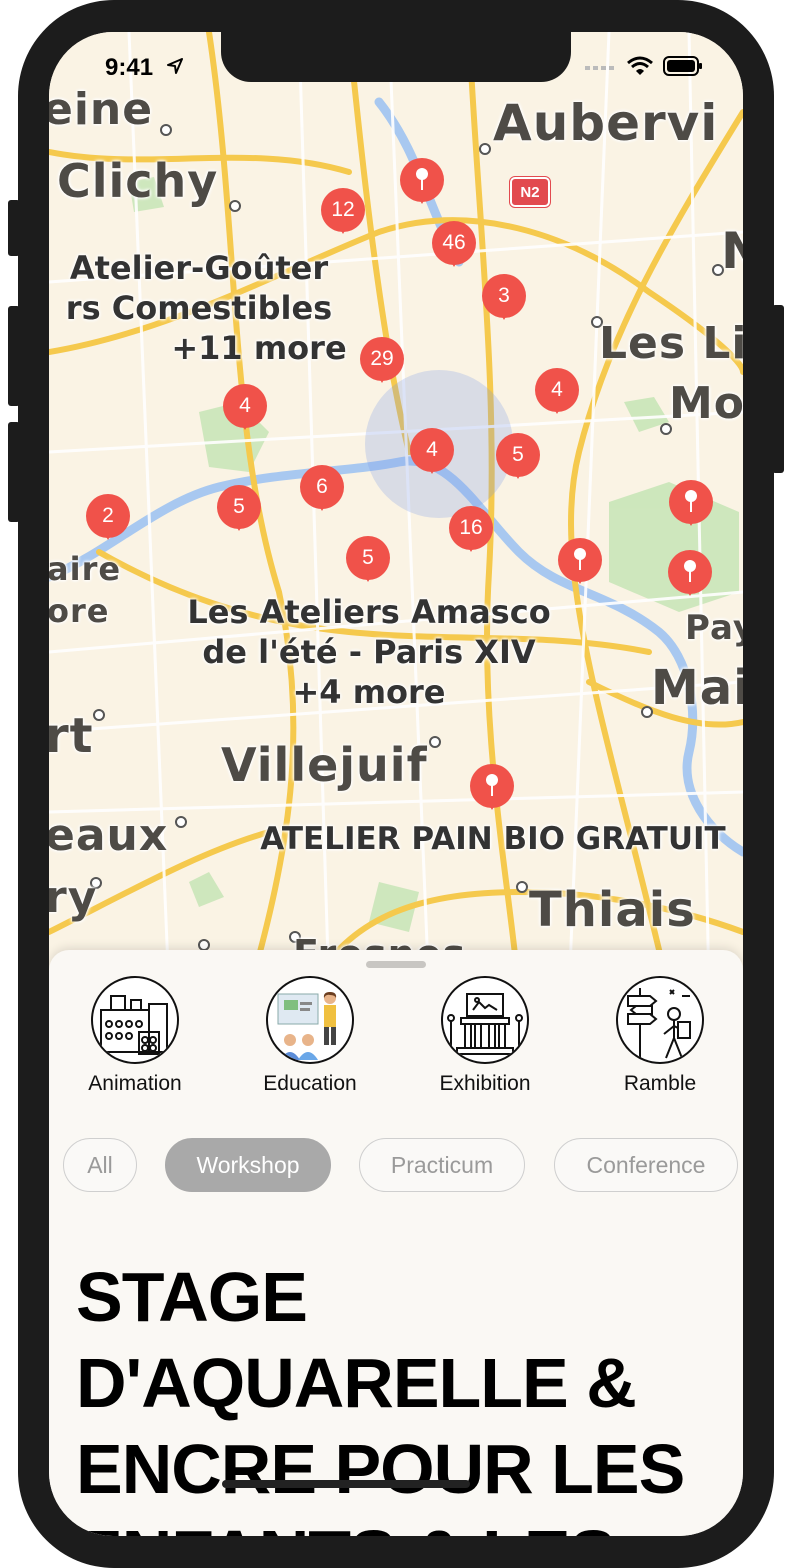 This screenshot has height=1568, width=792. Describe the element at coordinates (697, 688) in the screenshot. I see `place-label: Mai` at that location.